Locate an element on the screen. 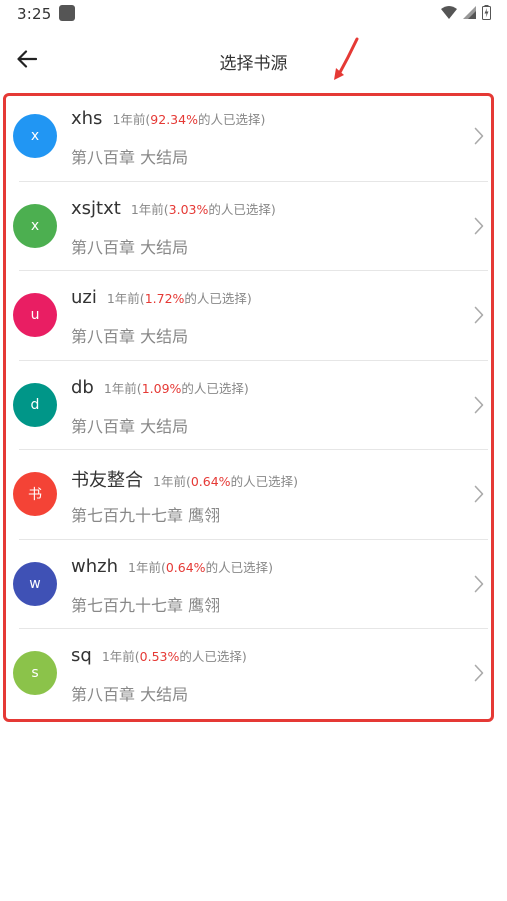 Image resolution: width=507 pixels, height=901 pixels. page-title: 选择书源 is located at coordinates (253, 64).